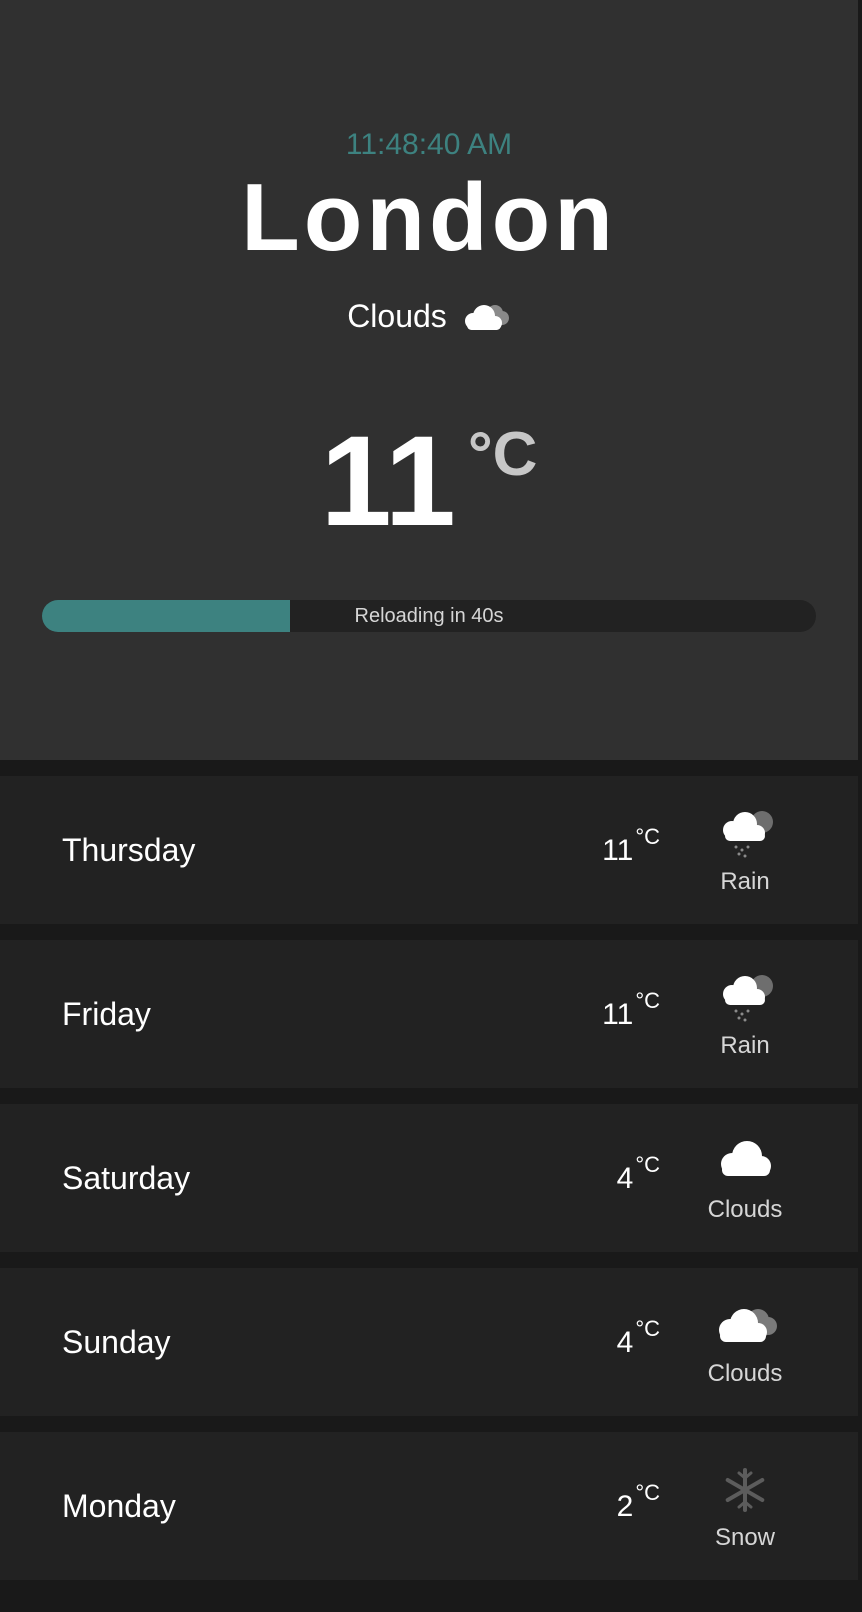  I want to click on forecast-temperature: 2 °C, so click(638, 1502).